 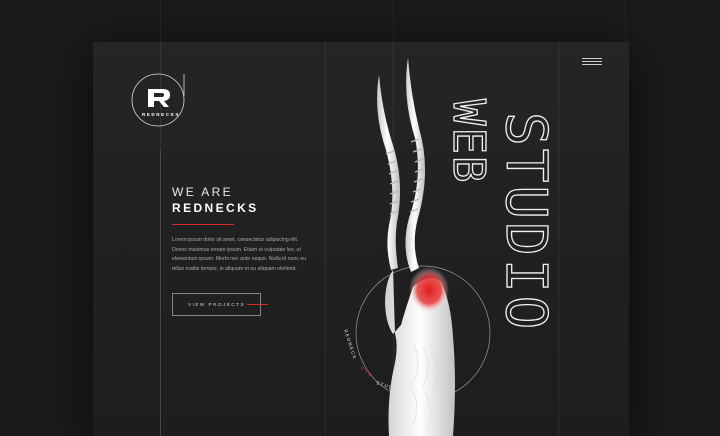 What do you see at coordinates (389, 172) in the screenshot?
I see `horn-left` at bounding box center [389, 172].